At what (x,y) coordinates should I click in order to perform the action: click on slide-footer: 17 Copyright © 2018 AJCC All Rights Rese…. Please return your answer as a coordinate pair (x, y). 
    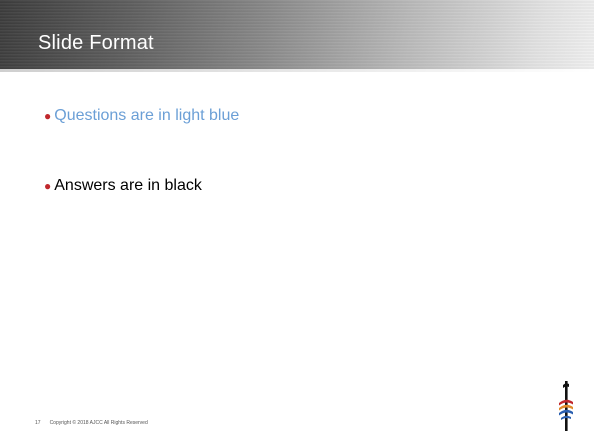
    Looking at the image, I should click on (91, 423).